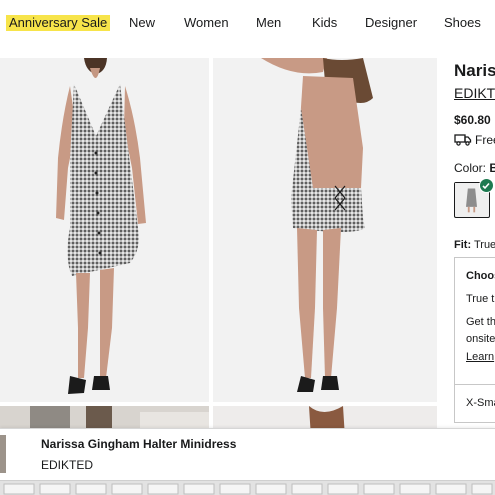  Describe the element at coordinates (247, 454) in the screenshot. I see `sticky-product-bar: Narissa Gingham Halter Minidress EDIKTED` at that location.